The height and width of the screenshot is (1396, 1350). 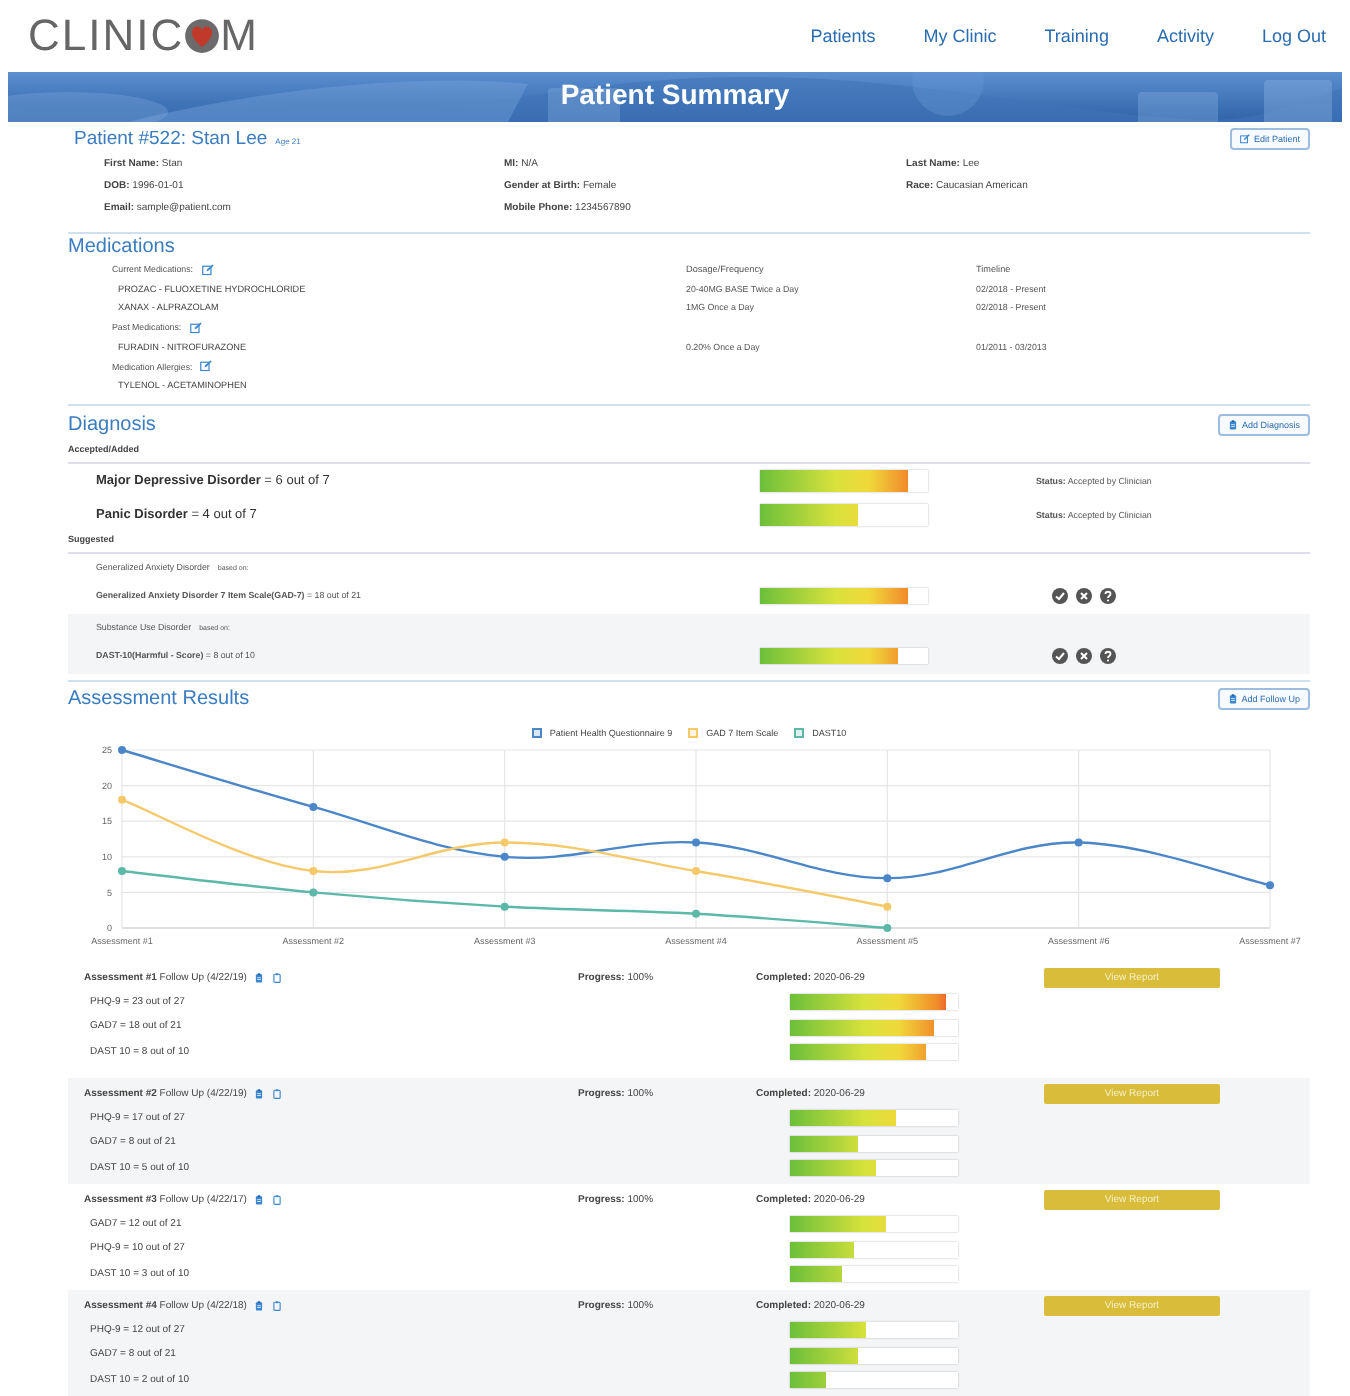 What do you see at coordinates (239, 36) in the screenshot?
I see `logo-text: M` at bounding box center [239, 36].